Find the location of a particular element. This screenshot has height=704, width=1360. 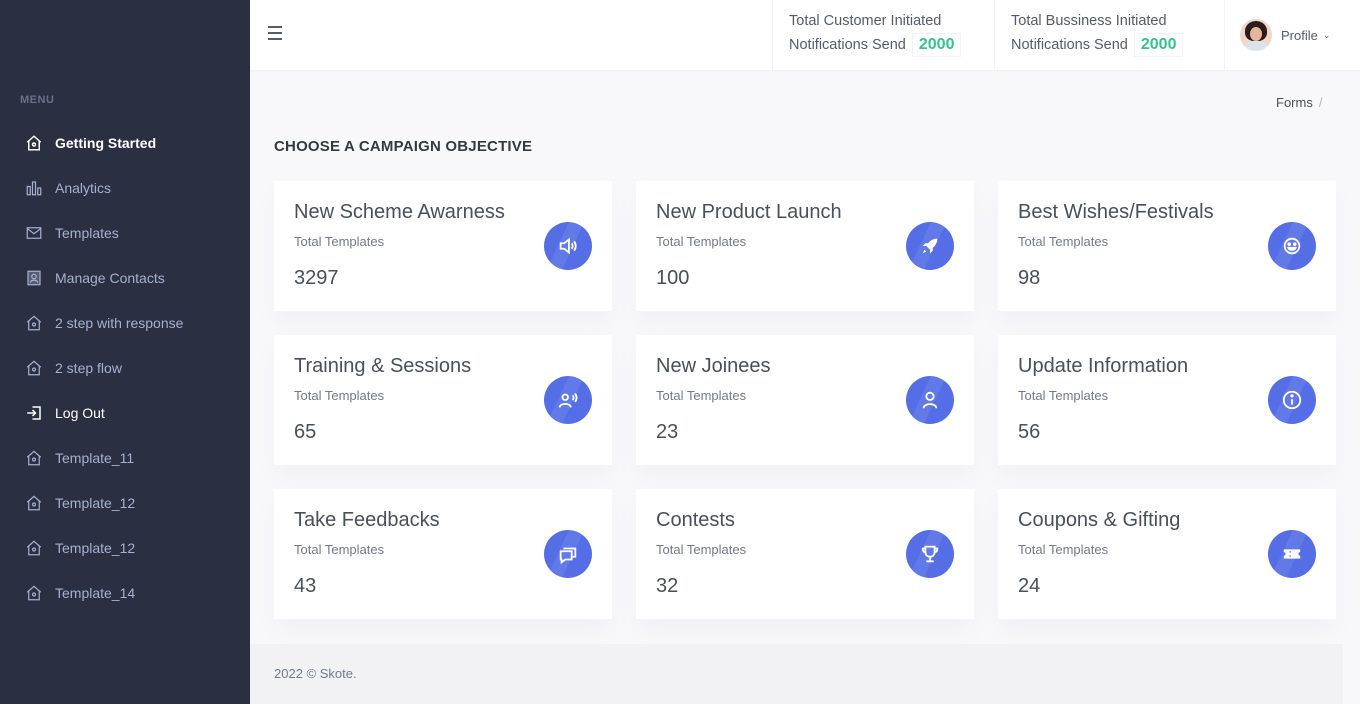

campaign-card-contests: Contests Total Templates 32 is located at coordinates (805, 554).